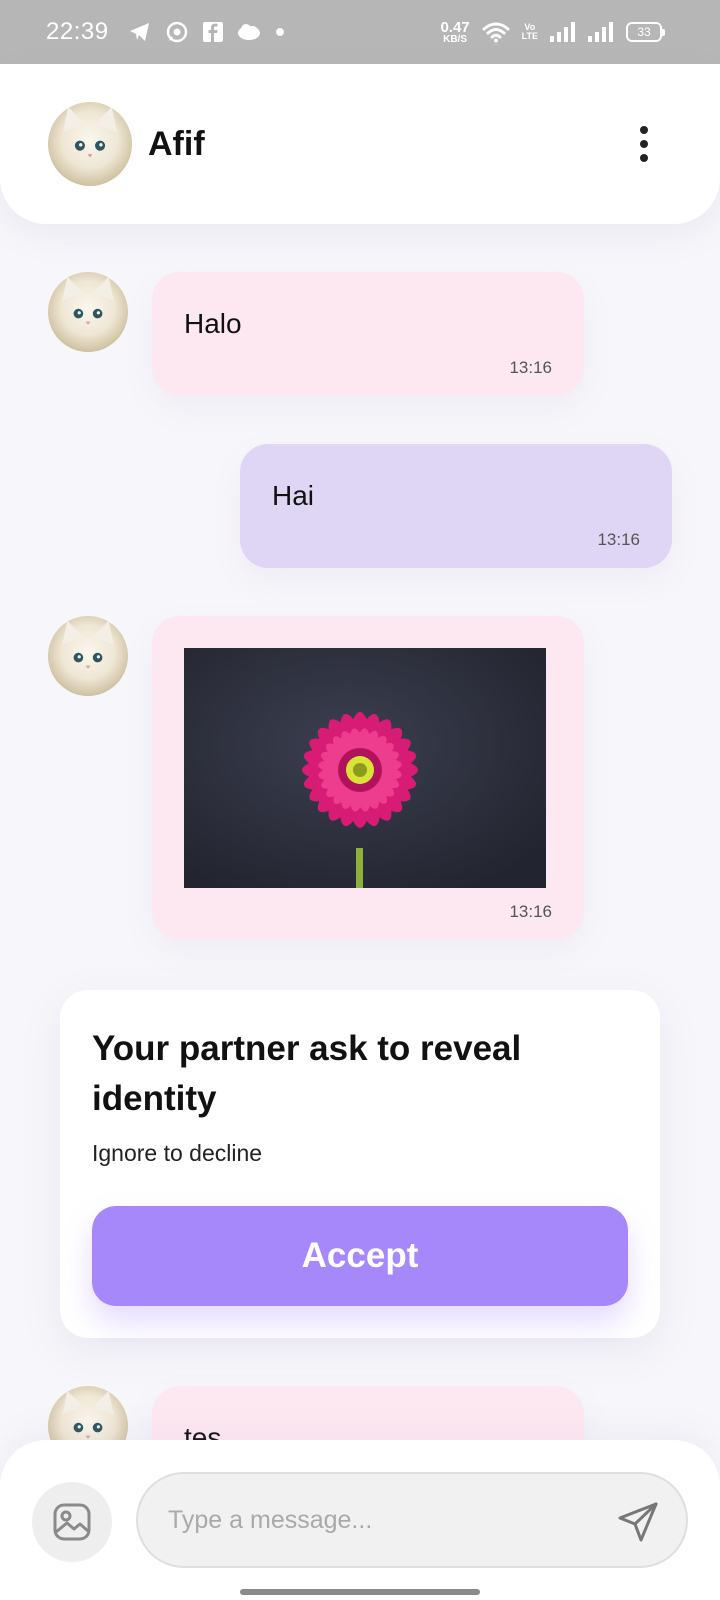 Image resolution: width=720 pixels, height=1600 pixels. I want to click on message-composer, so click(360, 1520).